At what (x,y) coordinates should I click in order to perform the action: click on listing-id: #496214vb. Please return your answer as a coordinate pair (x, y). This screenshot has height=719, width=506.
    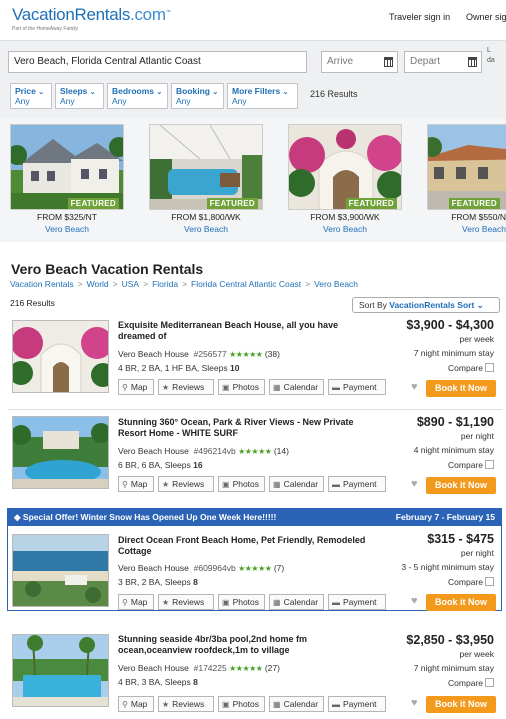
    Looking at the image, I should click on (214, 451).